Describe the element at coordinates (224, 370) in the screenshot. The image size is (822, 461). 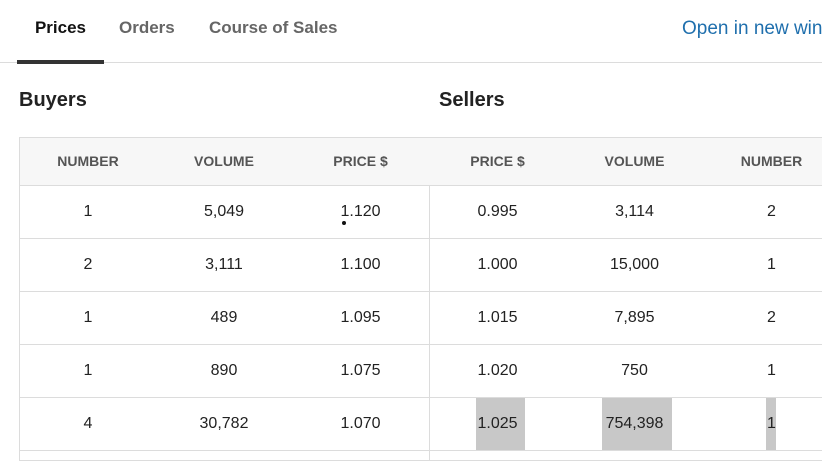
I see `buy-volume-cell: 890` at that location.